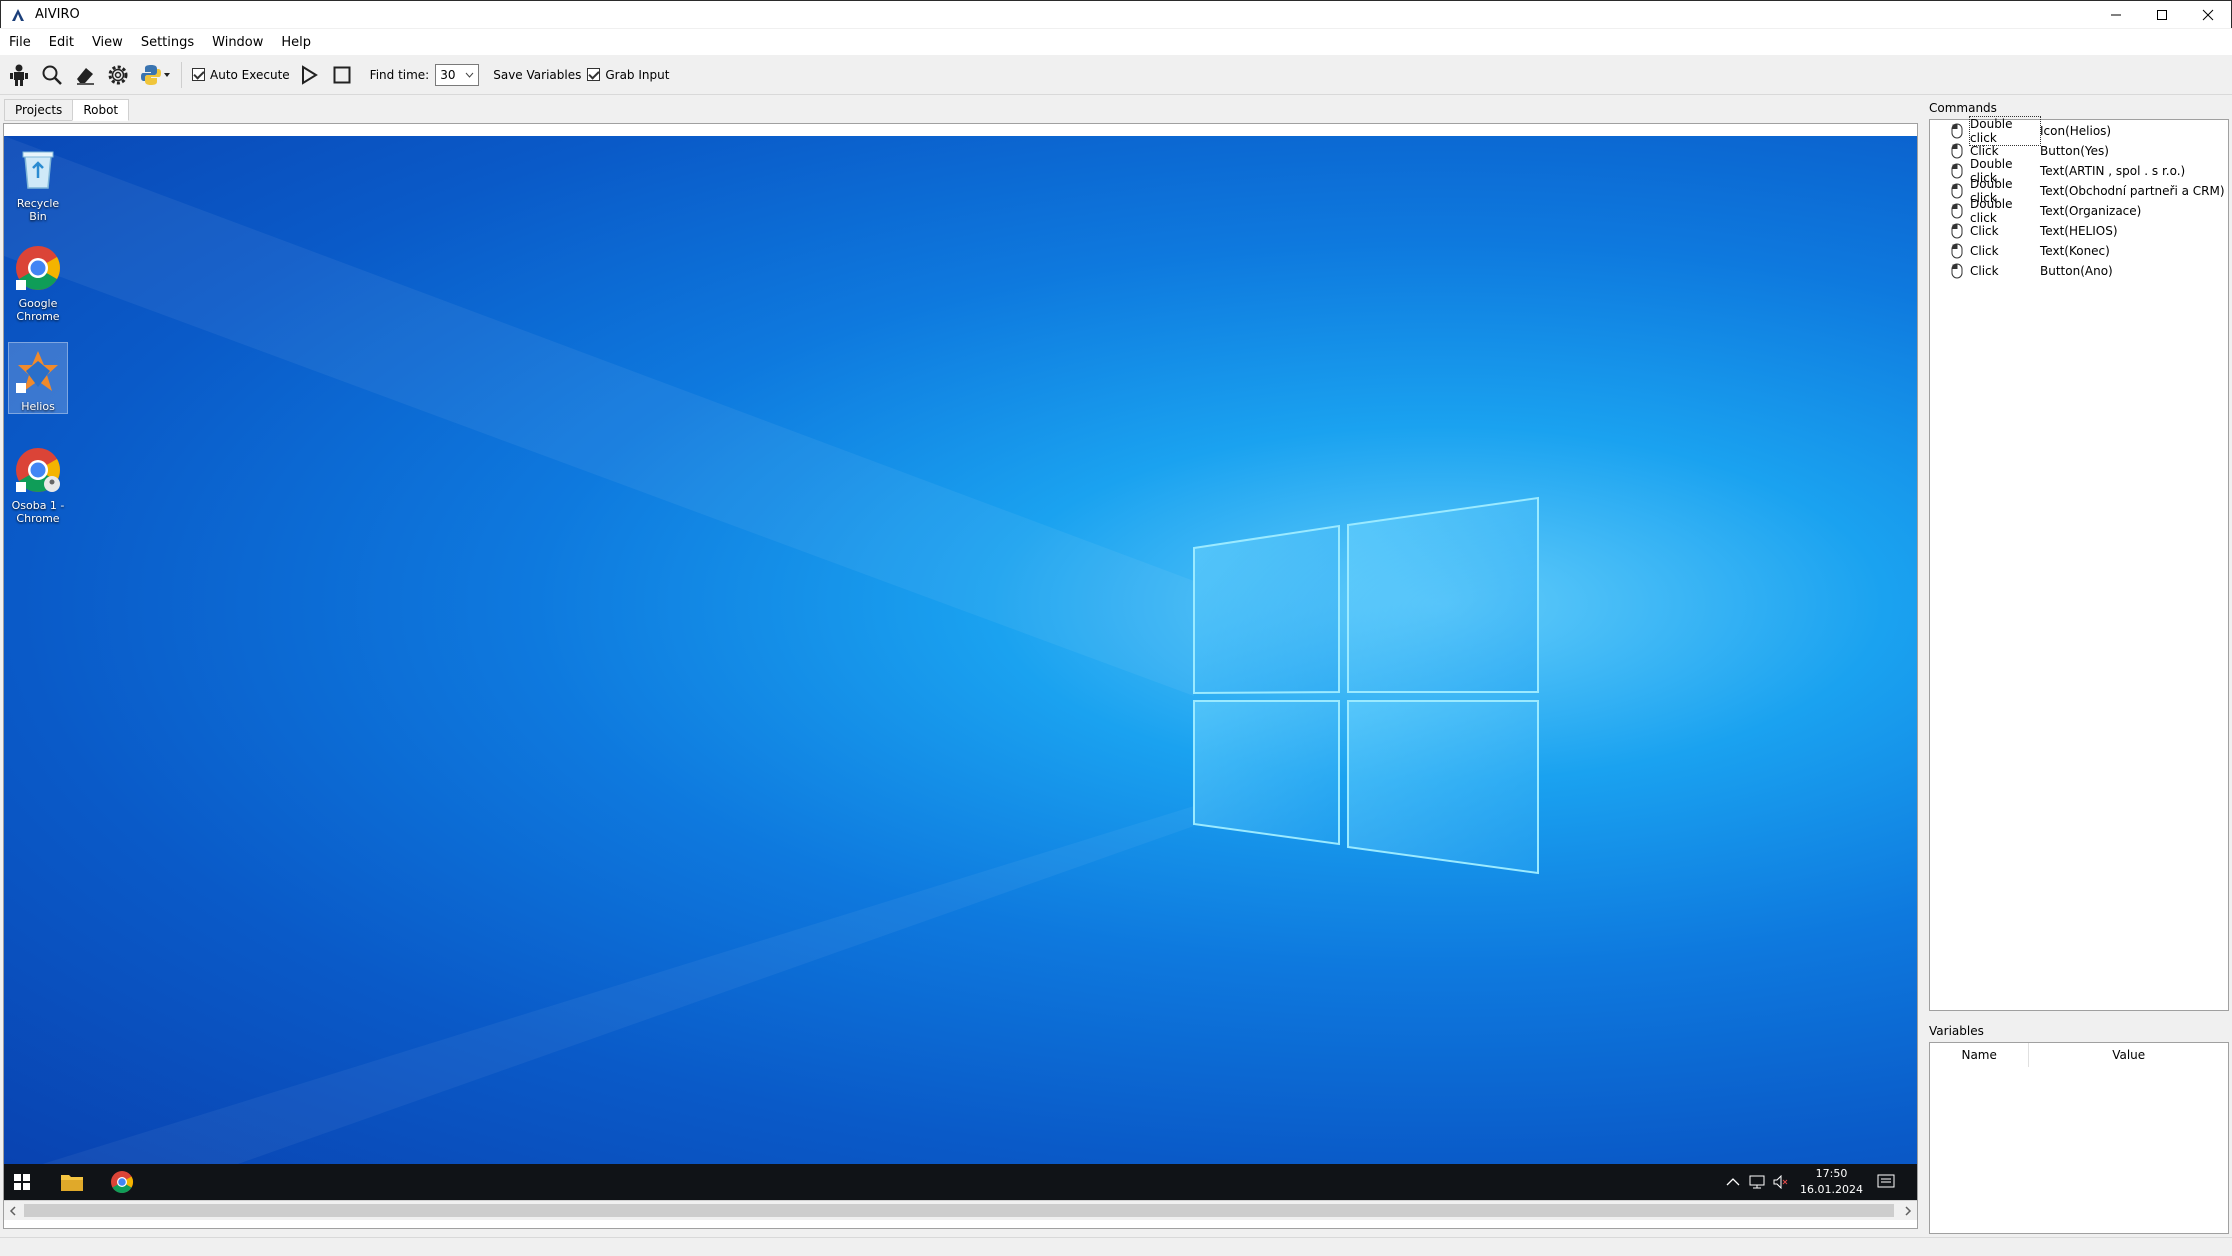  What do you see at coordinates (1831, 1182) in the screenshot?
I see `taskbar-clock: 17:50 16.01.2024` at bounding box center [1831, 1182].